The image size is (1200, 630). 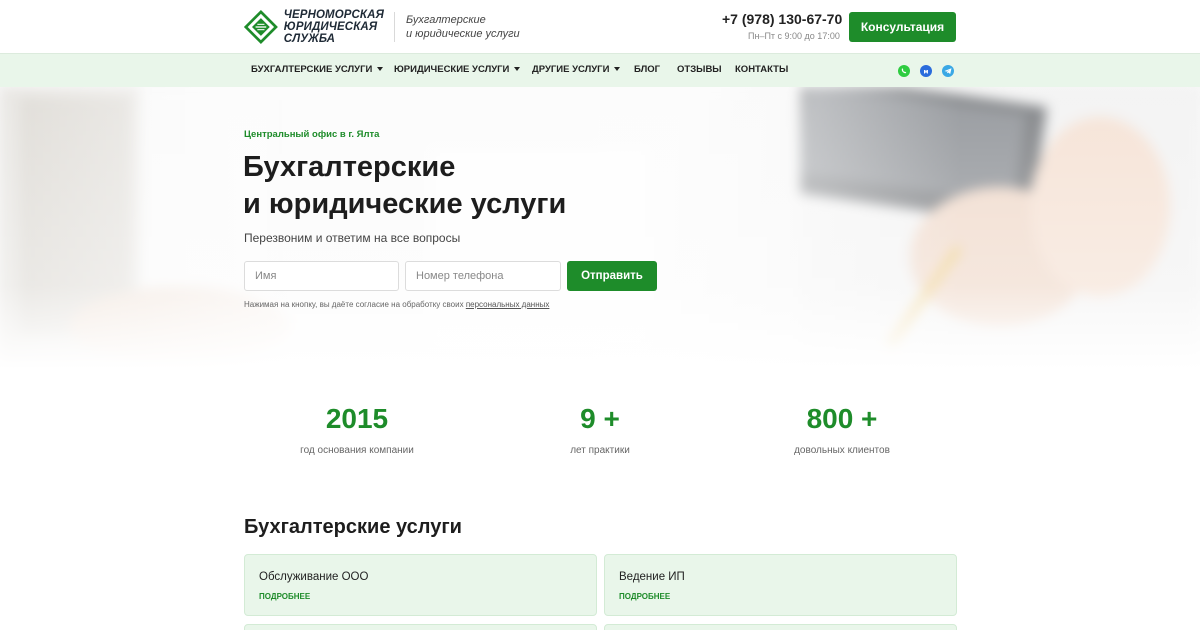 What do you see at coordinates (508, 304) in the screenshot?
I see `privacy-link: персональных данных` at bounding box center [508, 304].